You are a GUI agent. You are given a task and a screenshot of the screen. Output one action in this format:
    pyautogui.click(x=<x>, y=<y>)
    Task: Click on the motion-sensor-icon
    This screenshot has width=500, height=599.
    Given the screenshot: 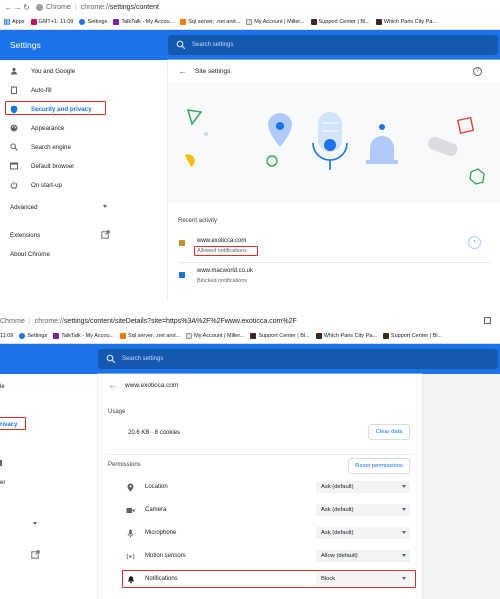 What is the action you would take?
    pyautogui.click(x=130, y=556)
    